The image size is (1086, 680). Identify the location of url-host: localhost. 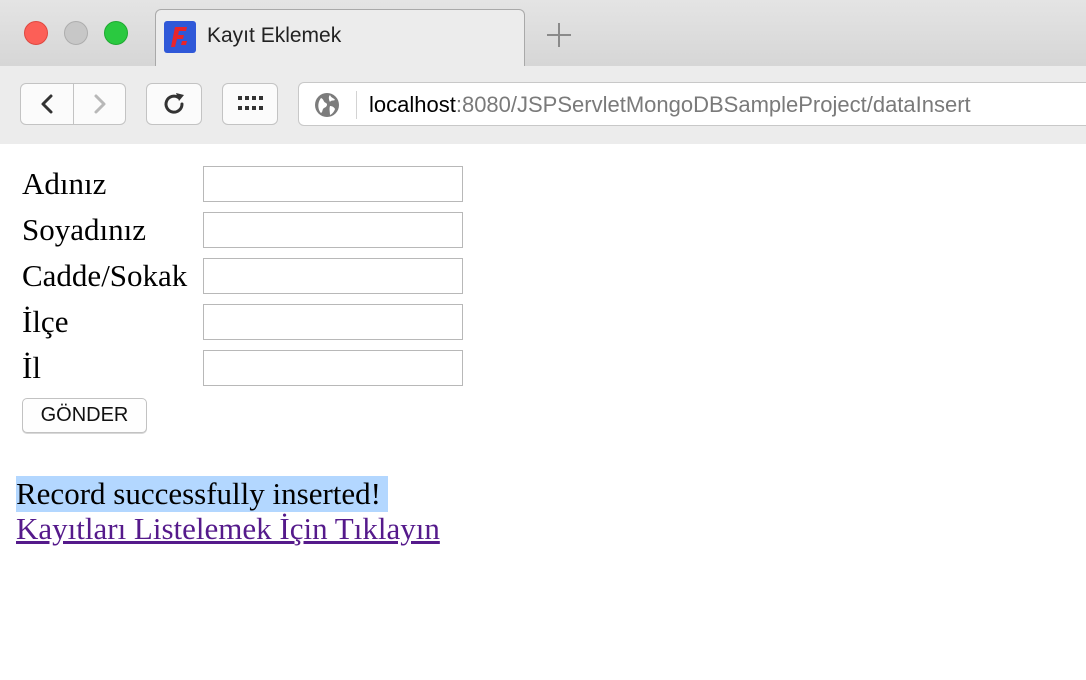
(412, 104).